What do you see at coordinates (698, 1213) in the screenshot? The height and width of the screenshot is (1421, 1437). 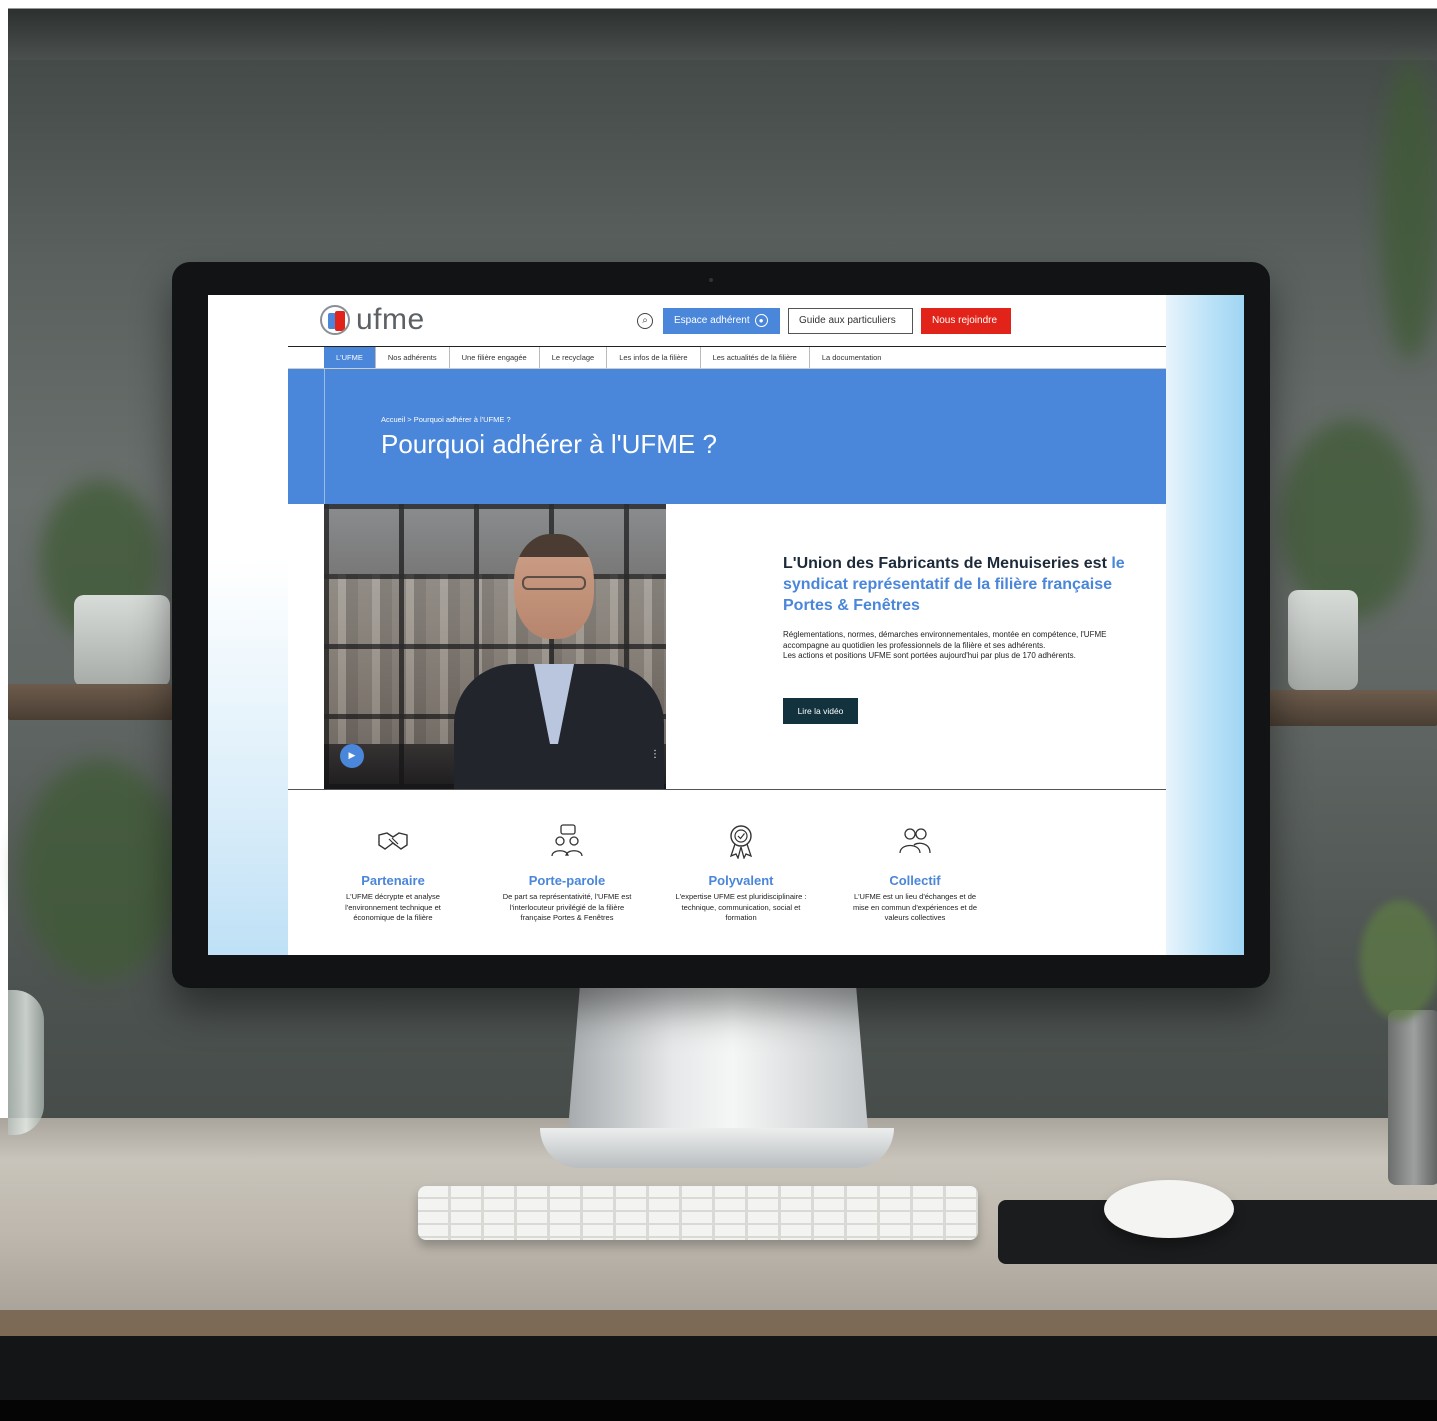 I see `keyboard` at bounding box center [698, 1213].